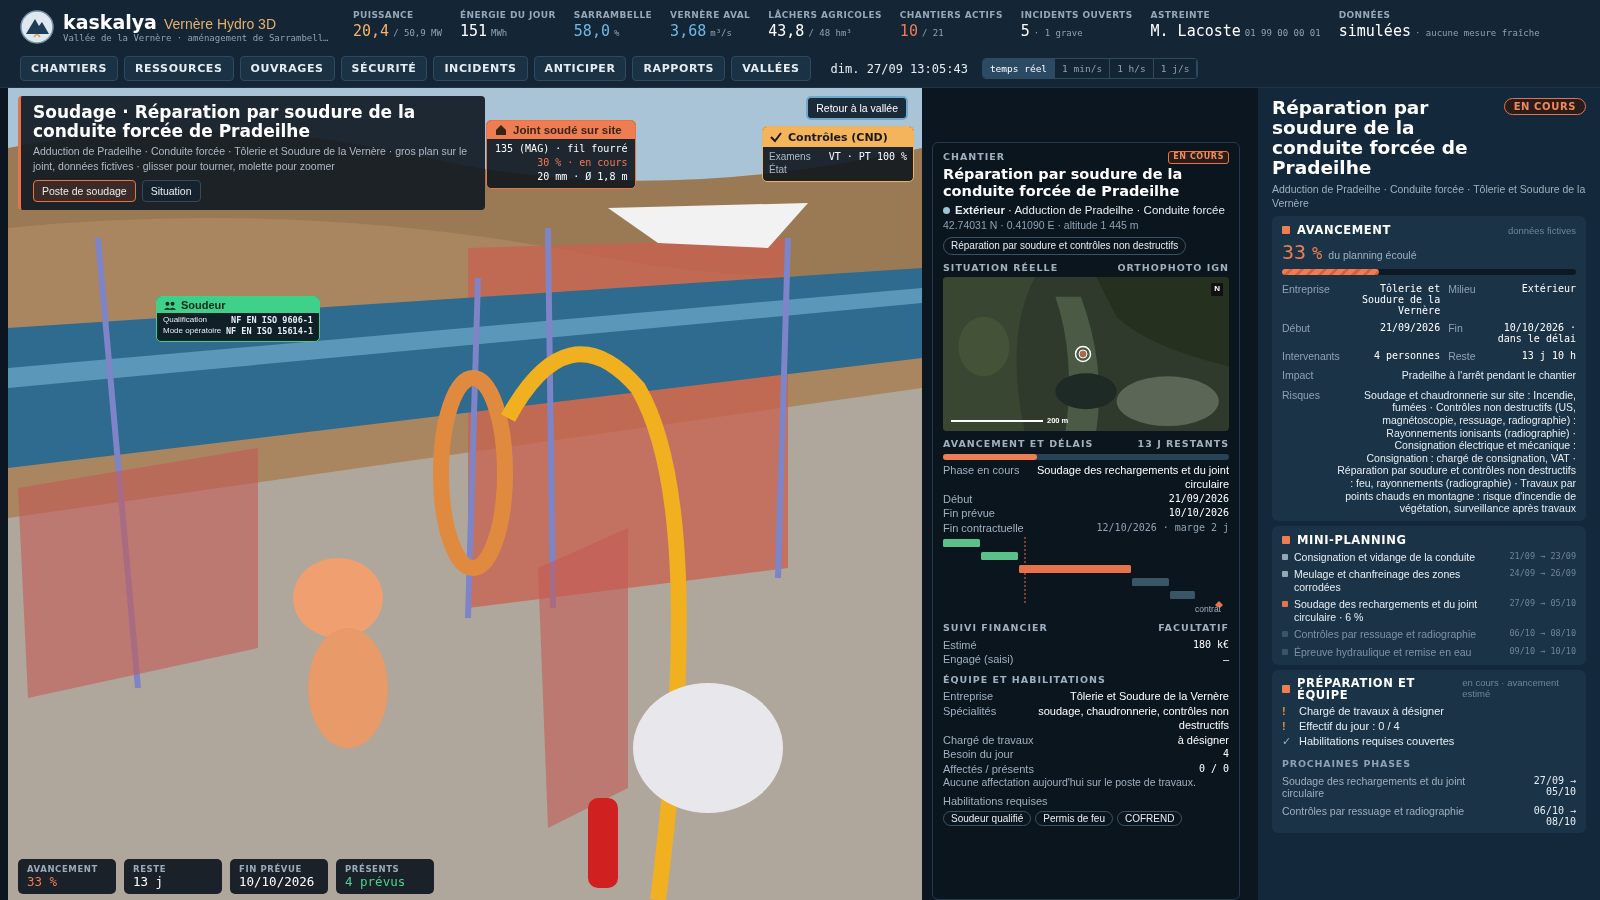  Describe the element at coordinates (996, 801) in the screenshot. I see `field-label: Habilitations requises` at that location.